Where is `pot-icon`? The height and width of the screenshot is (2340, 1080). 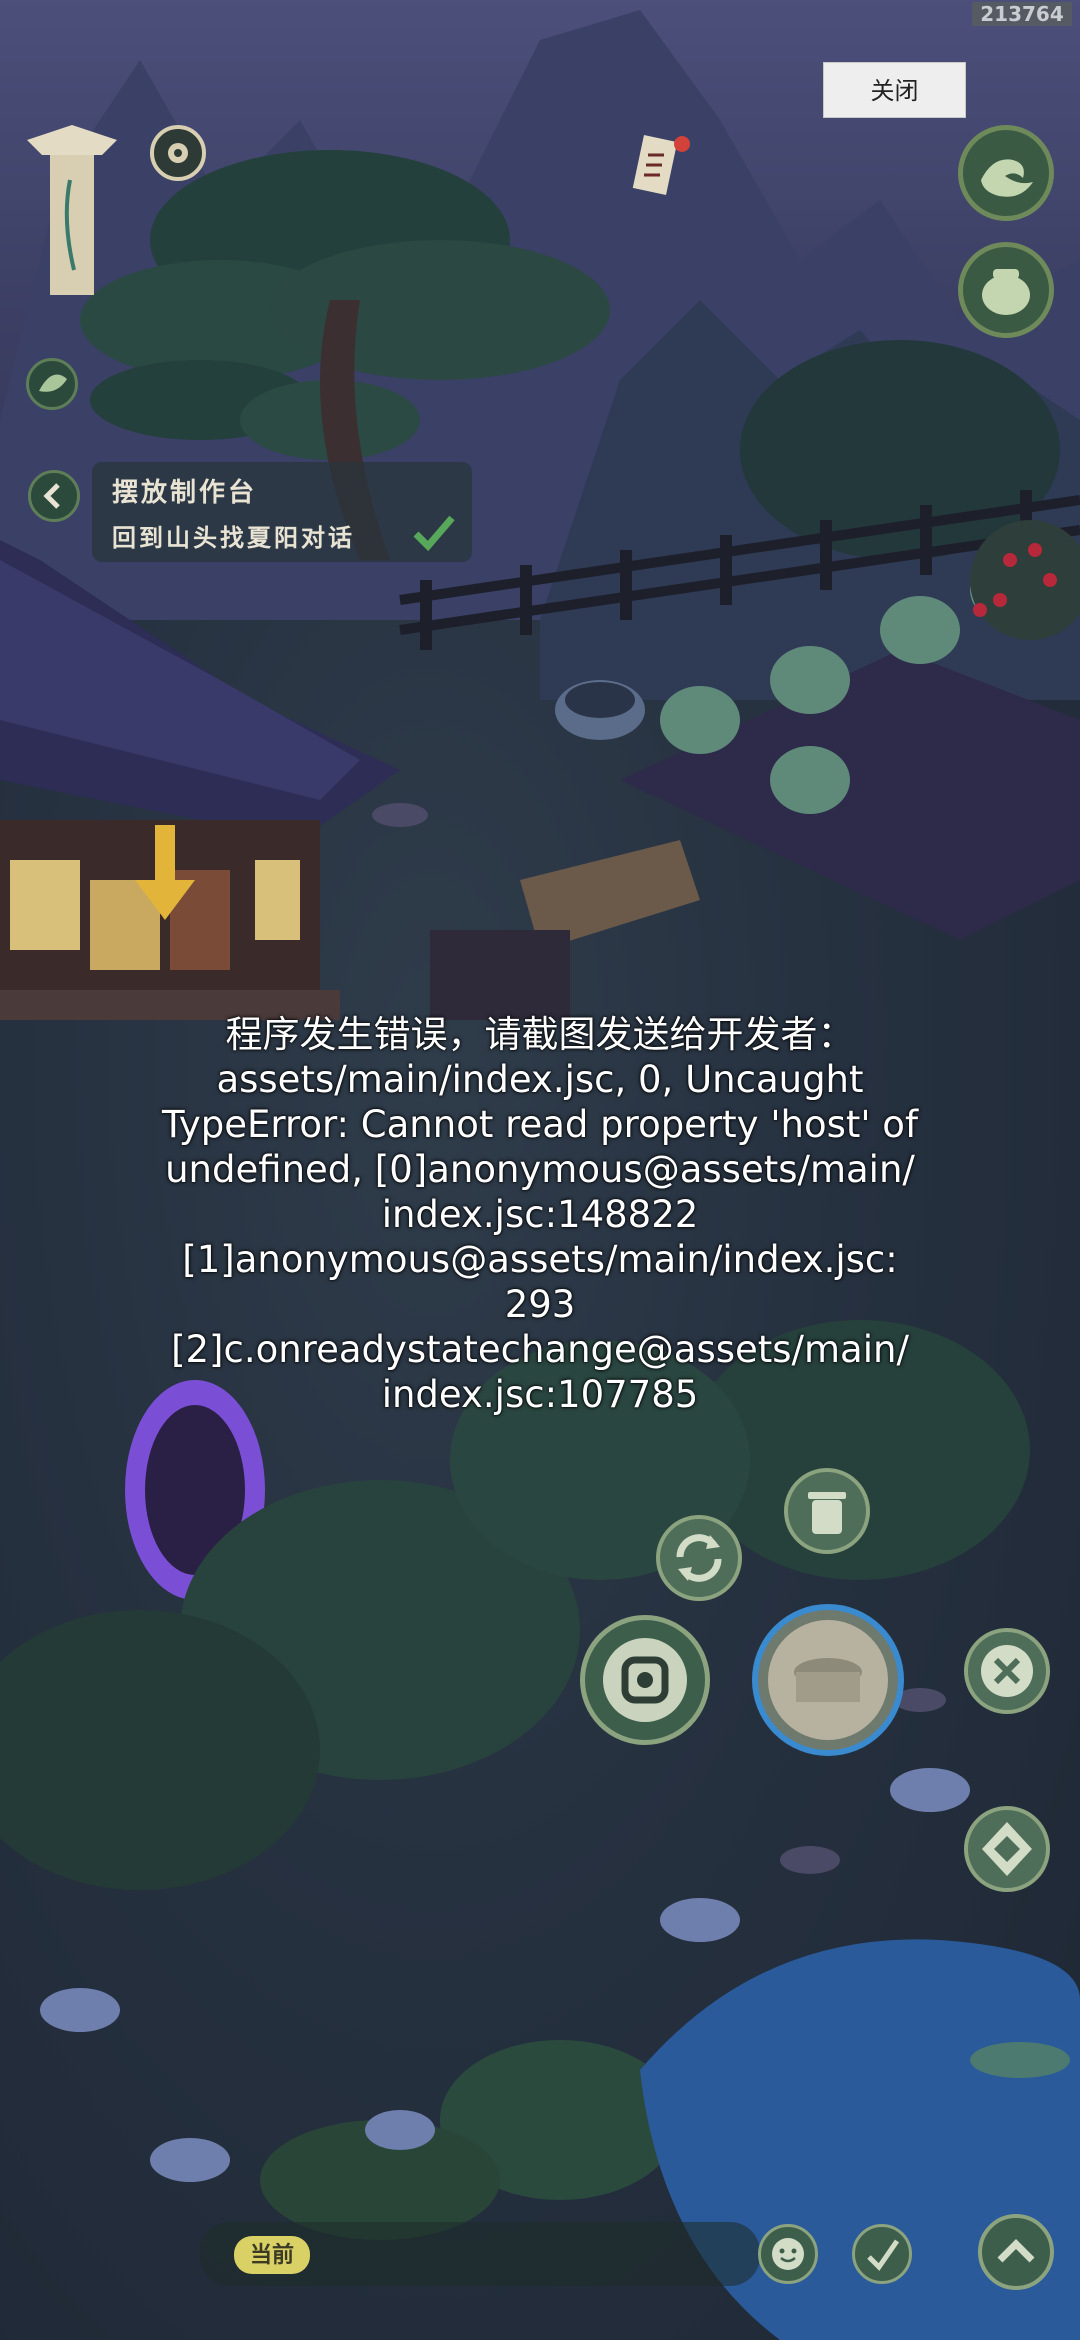 pot-icon is located at coordinates (1006, 290).